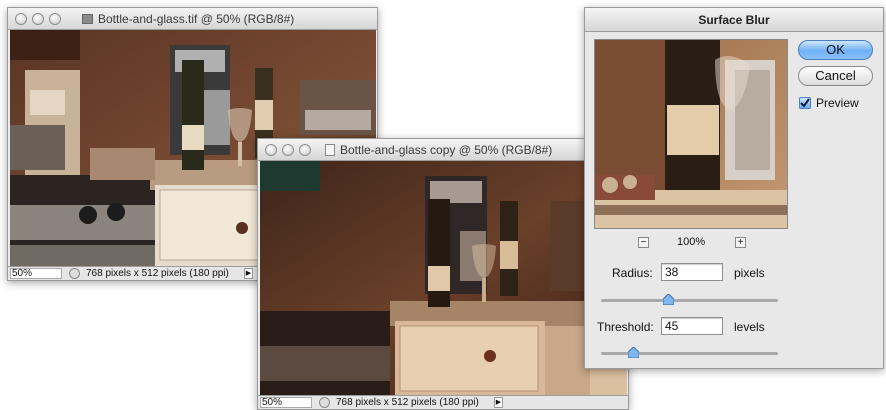 This screenshot has height=410, width=886. Describe the element at coordinates (692, 326) in the screenshot. I see `threshold-input: 45` at that location.